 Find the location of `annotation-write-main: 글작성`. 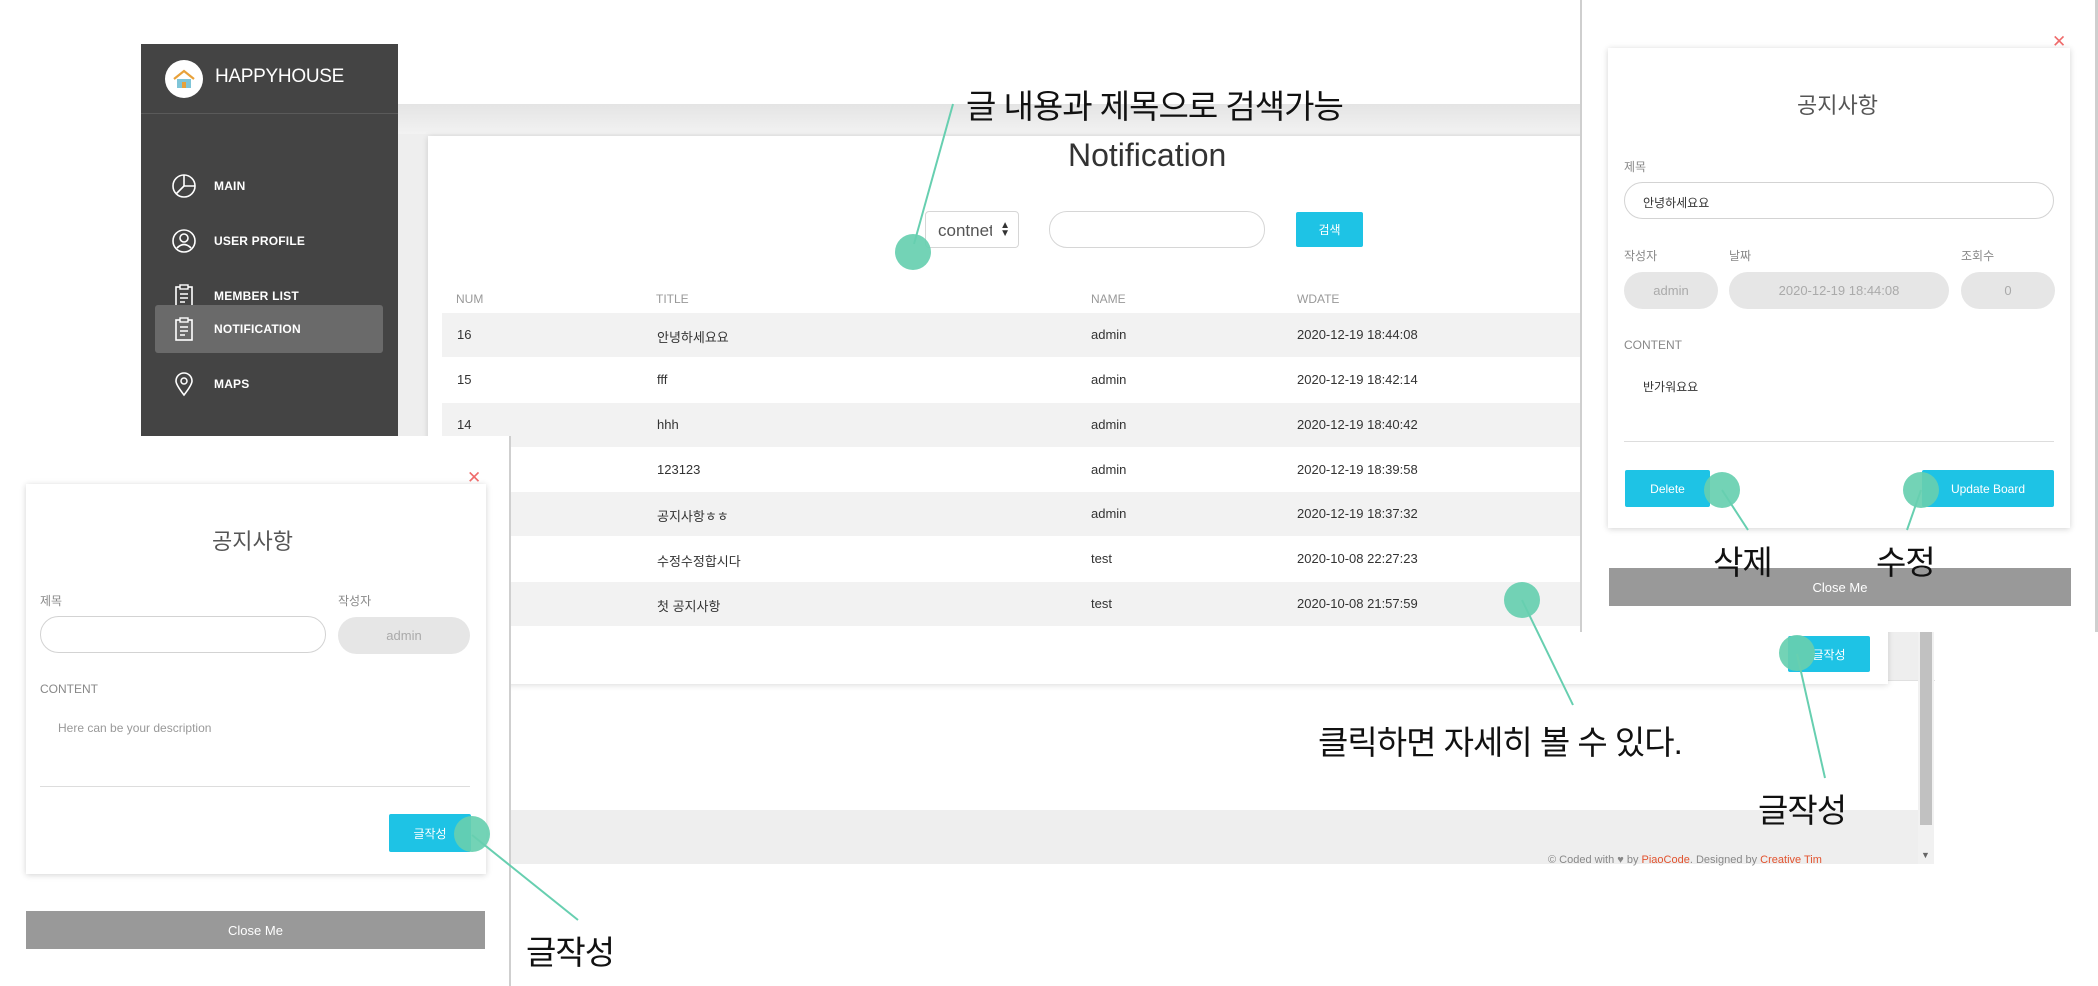

annotation-write-main: 글작성 is located at coordinates (1802, 810).